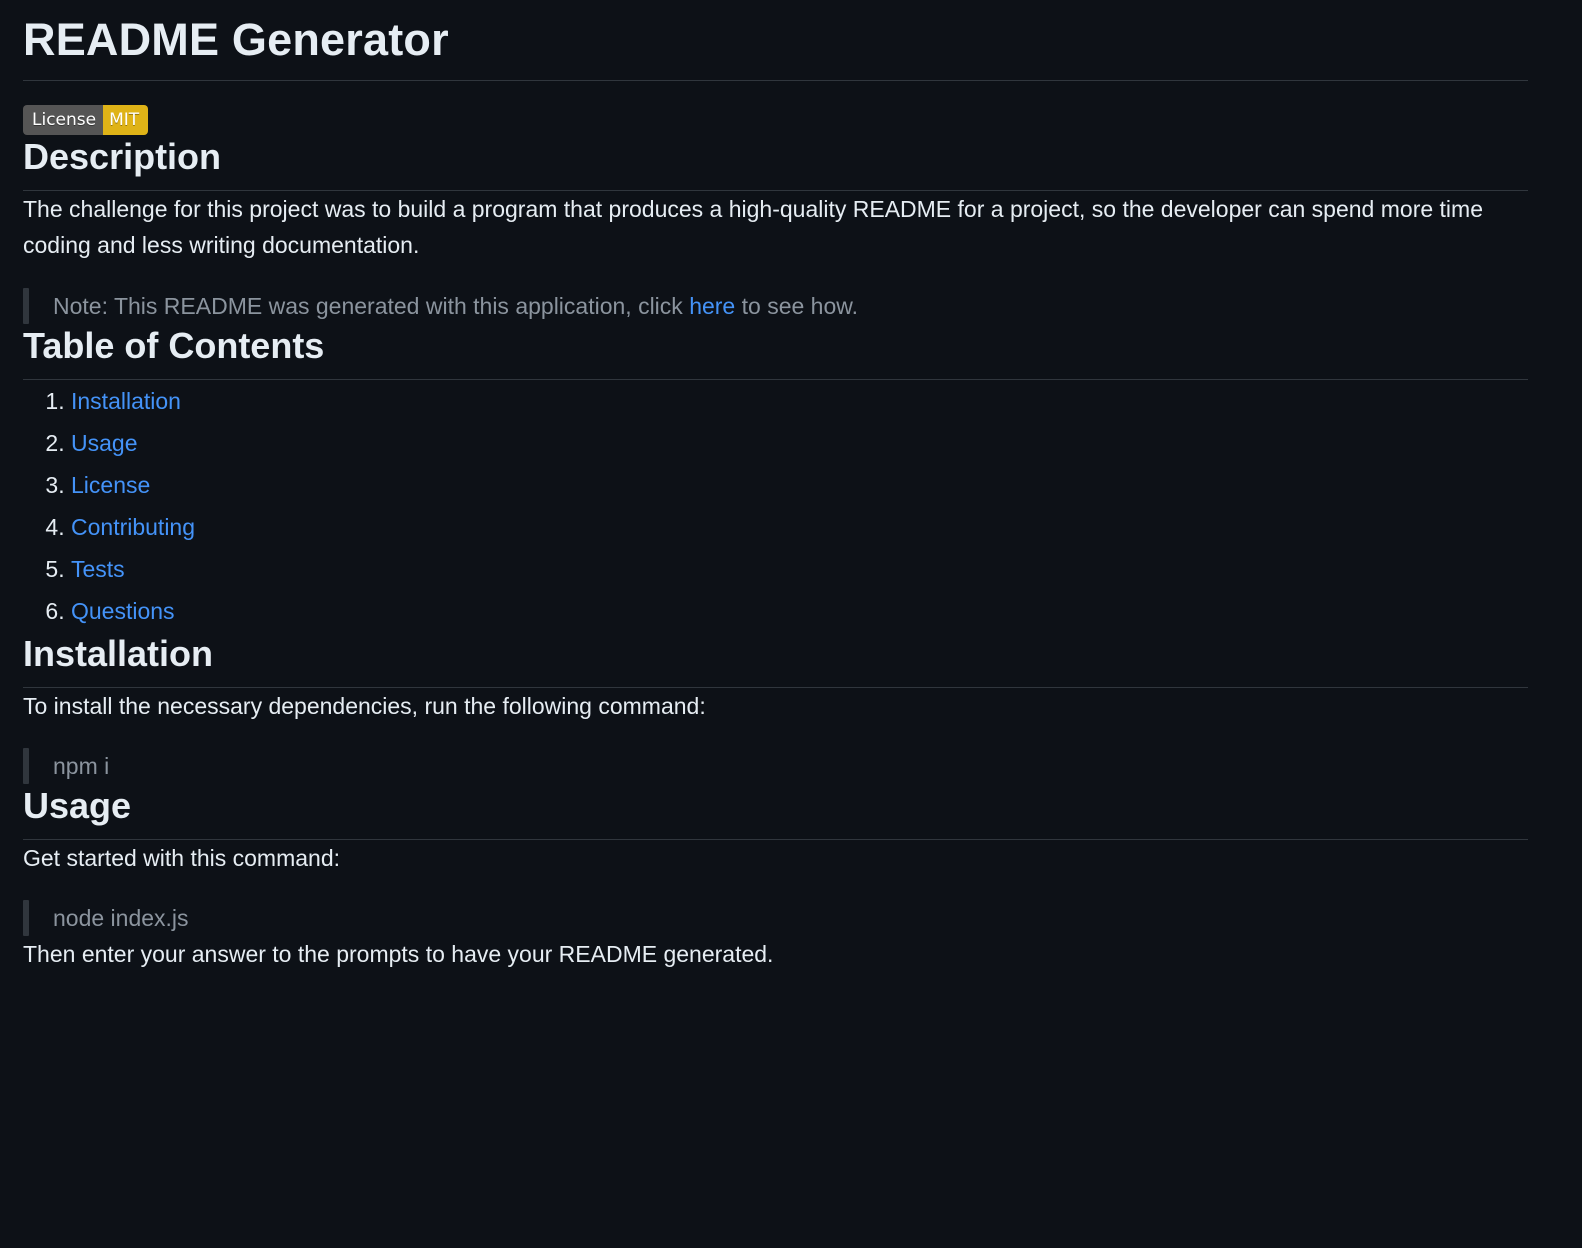  I want to click on toc-heading: Table of Contents, so click(775, 352).